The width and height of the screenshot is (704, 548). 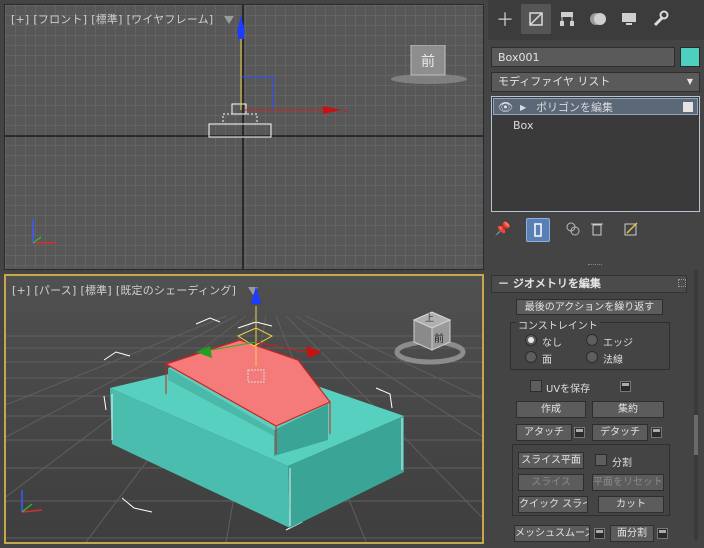 I want to click on motion-icon, so click(x=598, y=19).